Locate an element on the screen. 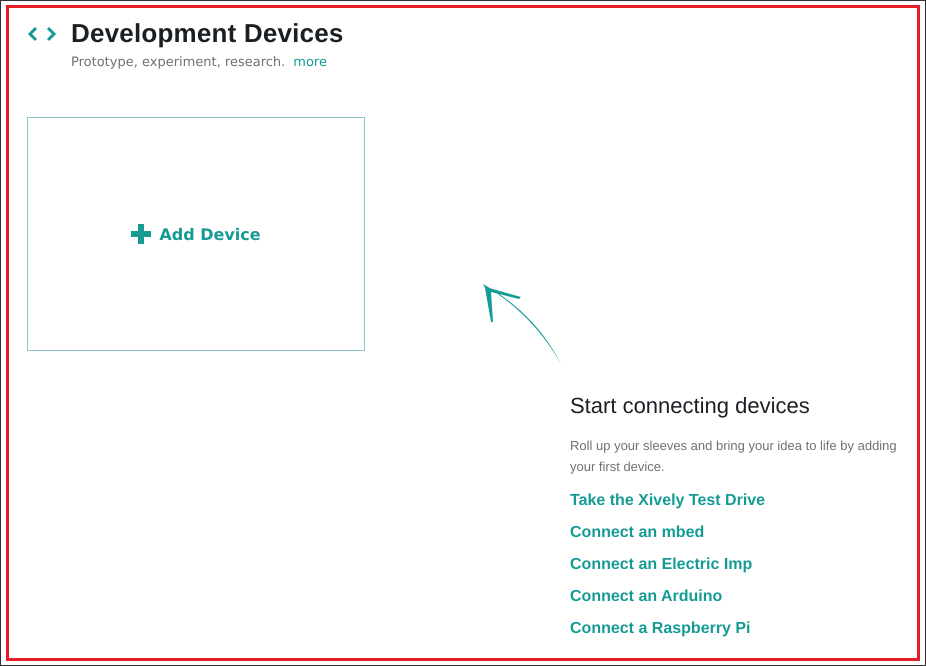 Image resolution: width=926 pixels, height=666 pixels. page-subtitle: Prototype, experiment, research. is located at coordinates (178, 62).